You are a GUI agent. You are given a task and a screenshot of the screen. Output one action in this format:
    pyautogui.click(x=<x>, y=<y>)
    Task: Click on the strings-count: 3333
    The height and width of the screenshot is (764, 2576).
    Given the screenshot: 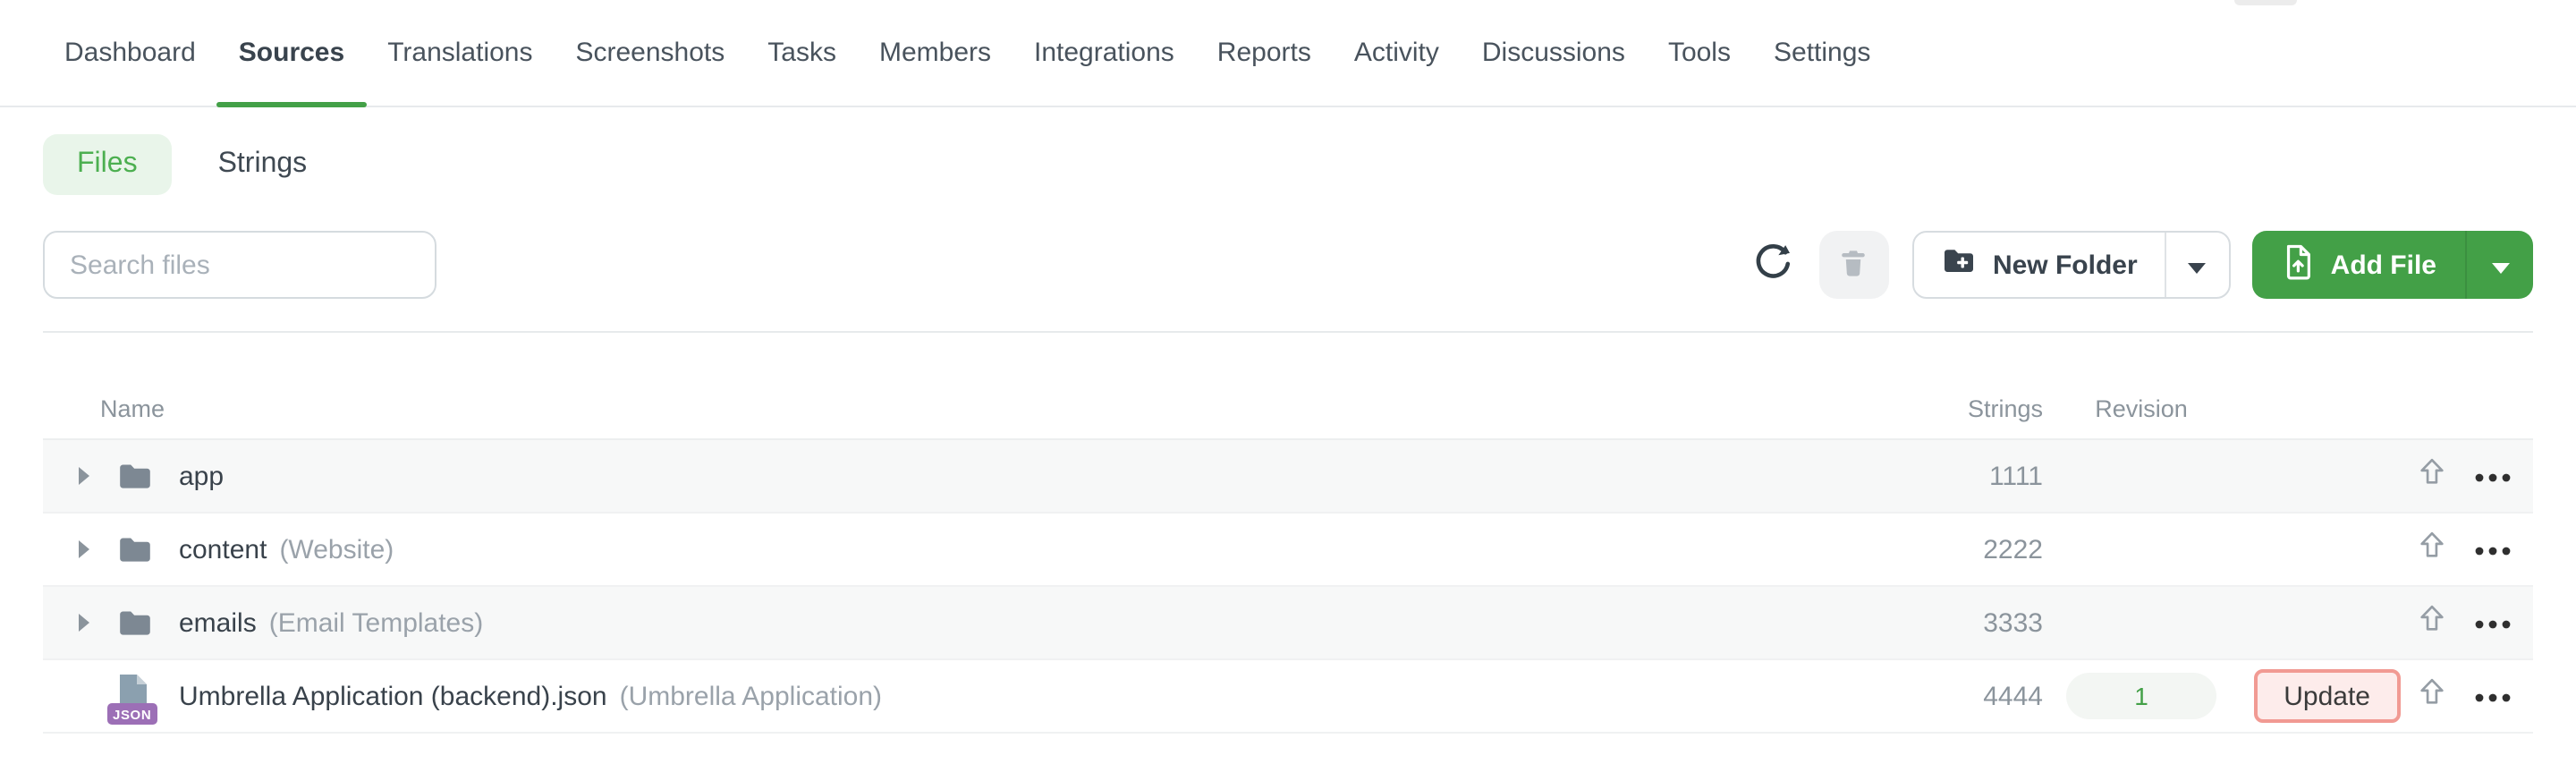 What is the action you would take?
    pyautogui.click(x=2013, y=623)
    